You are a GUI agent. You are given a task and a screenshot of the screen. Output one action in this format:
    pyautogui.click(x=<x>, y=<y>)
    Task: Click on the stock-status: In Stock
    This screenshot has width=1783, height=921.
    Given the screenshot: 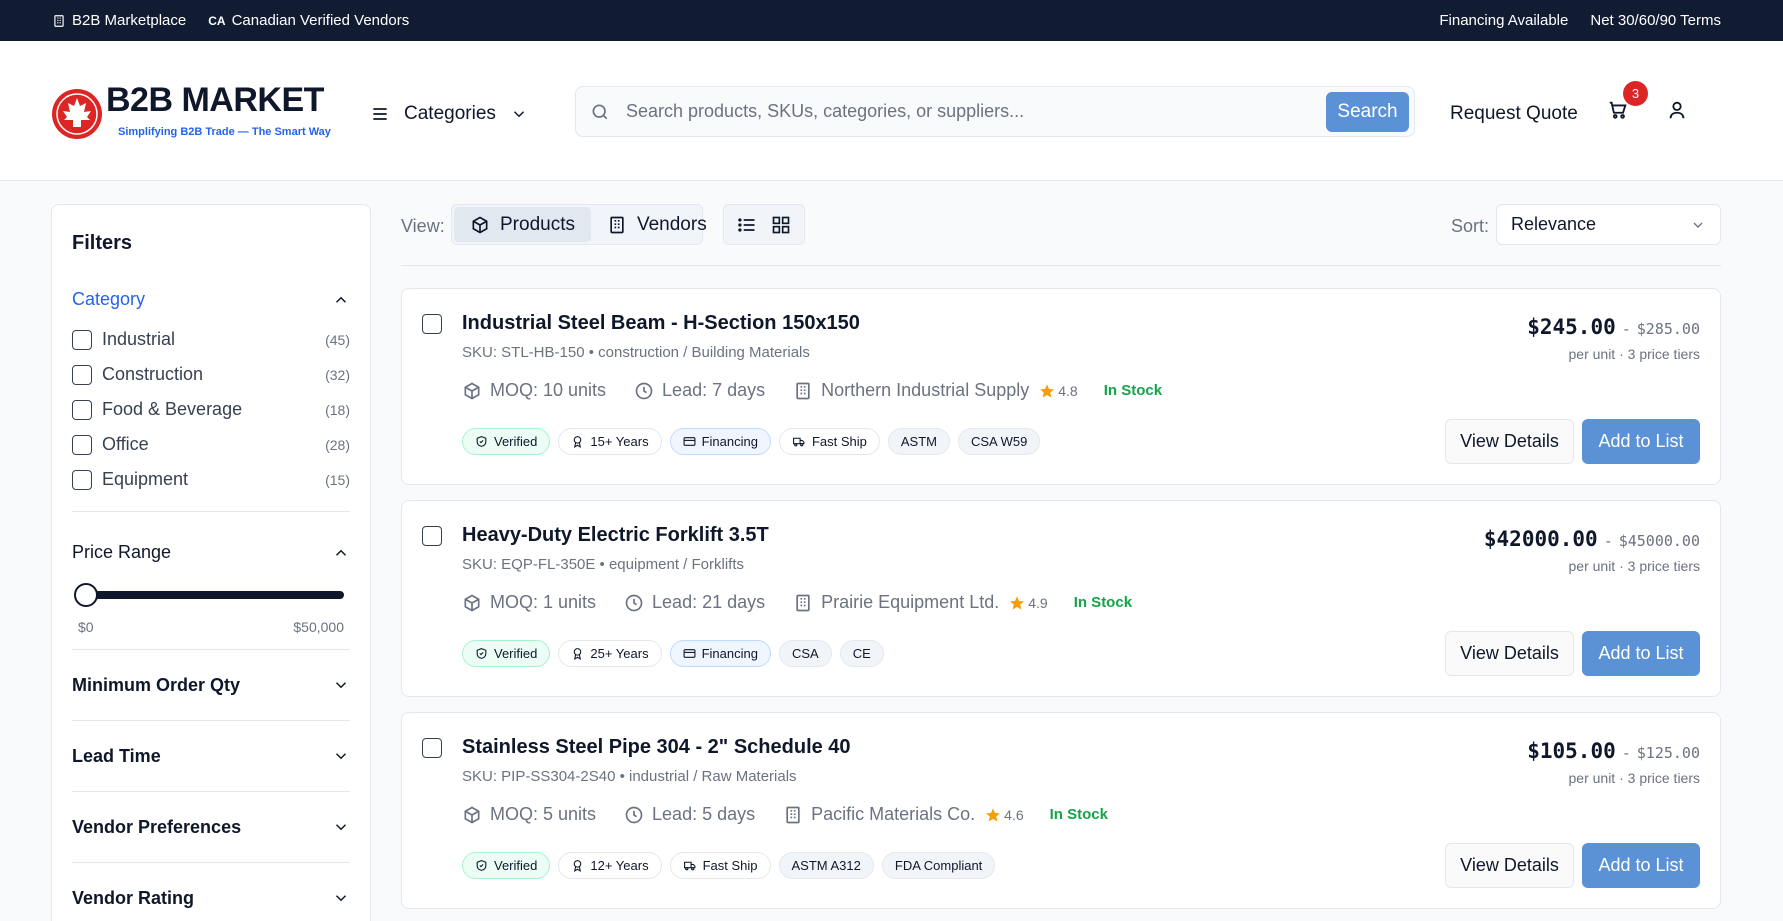 What is the action you would take?
    pyautogui.click(x=1078, y=814)
    